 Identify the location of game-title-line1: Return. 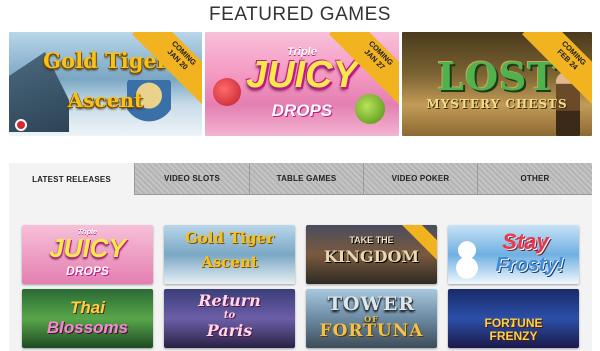
(229, 300).